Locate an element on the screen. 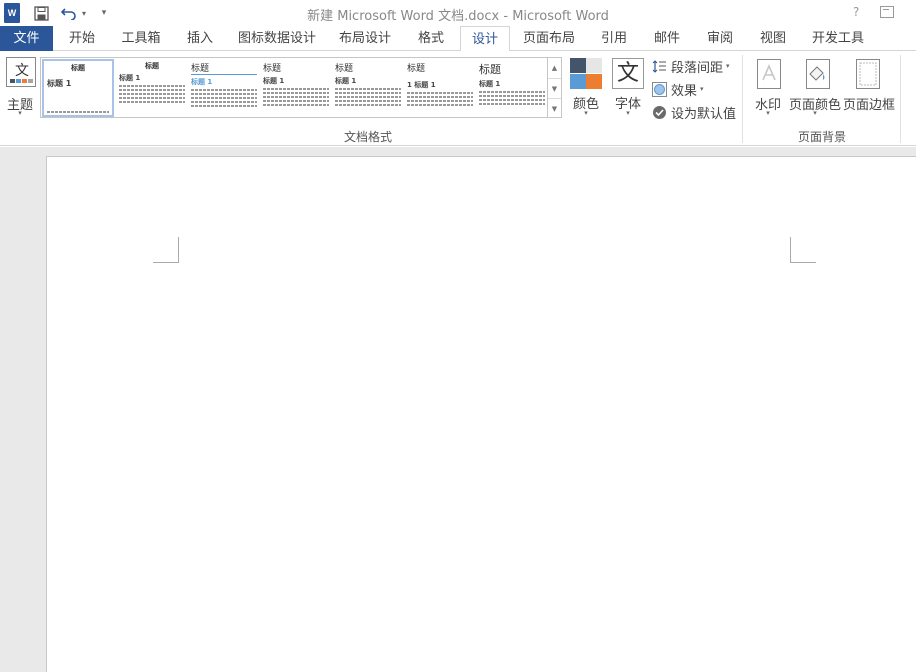 The width and height of the screenshot is (916, 672). tab-format: 格式 is located at coordinates (431, 38).